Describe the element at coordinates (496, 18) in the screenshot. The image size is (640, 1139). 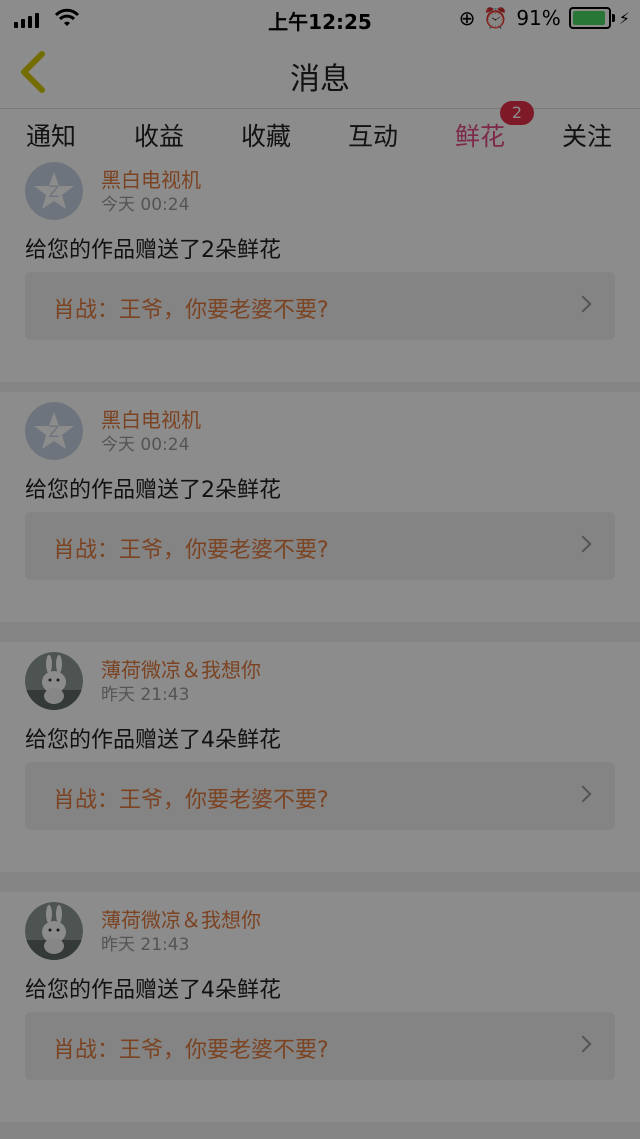
I see `alarm-icon: ⏰` at that location.